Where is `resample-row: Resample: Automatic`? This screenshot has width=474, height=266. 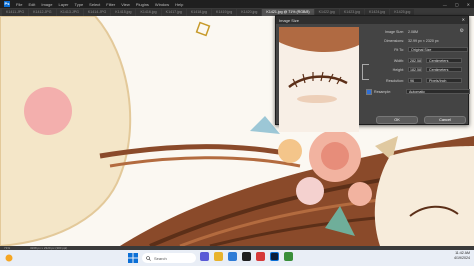
resample-row: Resample: Automatic is located at coordinates (418, 91).